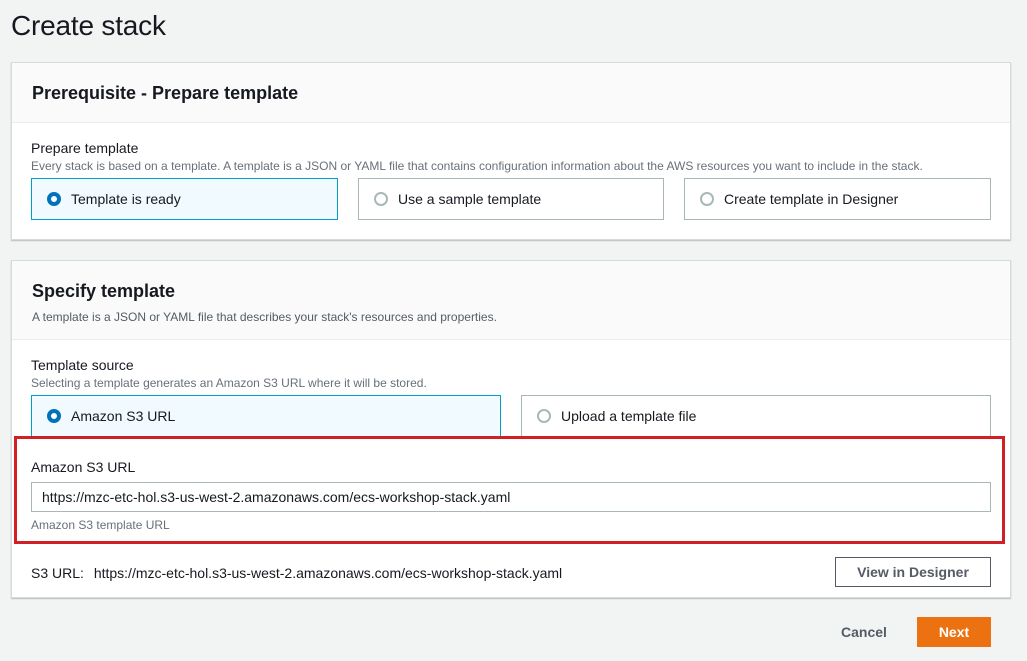 Image resolution: width=1027 pixels, height=661 pixels. Describe the element at coordinates (100, 525) in the screenshot. I see `s3-url-field-hint: Amazon S3 template URL` at that location.